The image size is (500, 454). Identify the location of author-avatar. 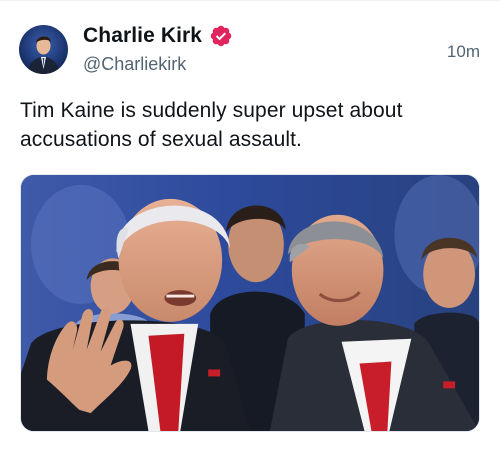
(43, 49).